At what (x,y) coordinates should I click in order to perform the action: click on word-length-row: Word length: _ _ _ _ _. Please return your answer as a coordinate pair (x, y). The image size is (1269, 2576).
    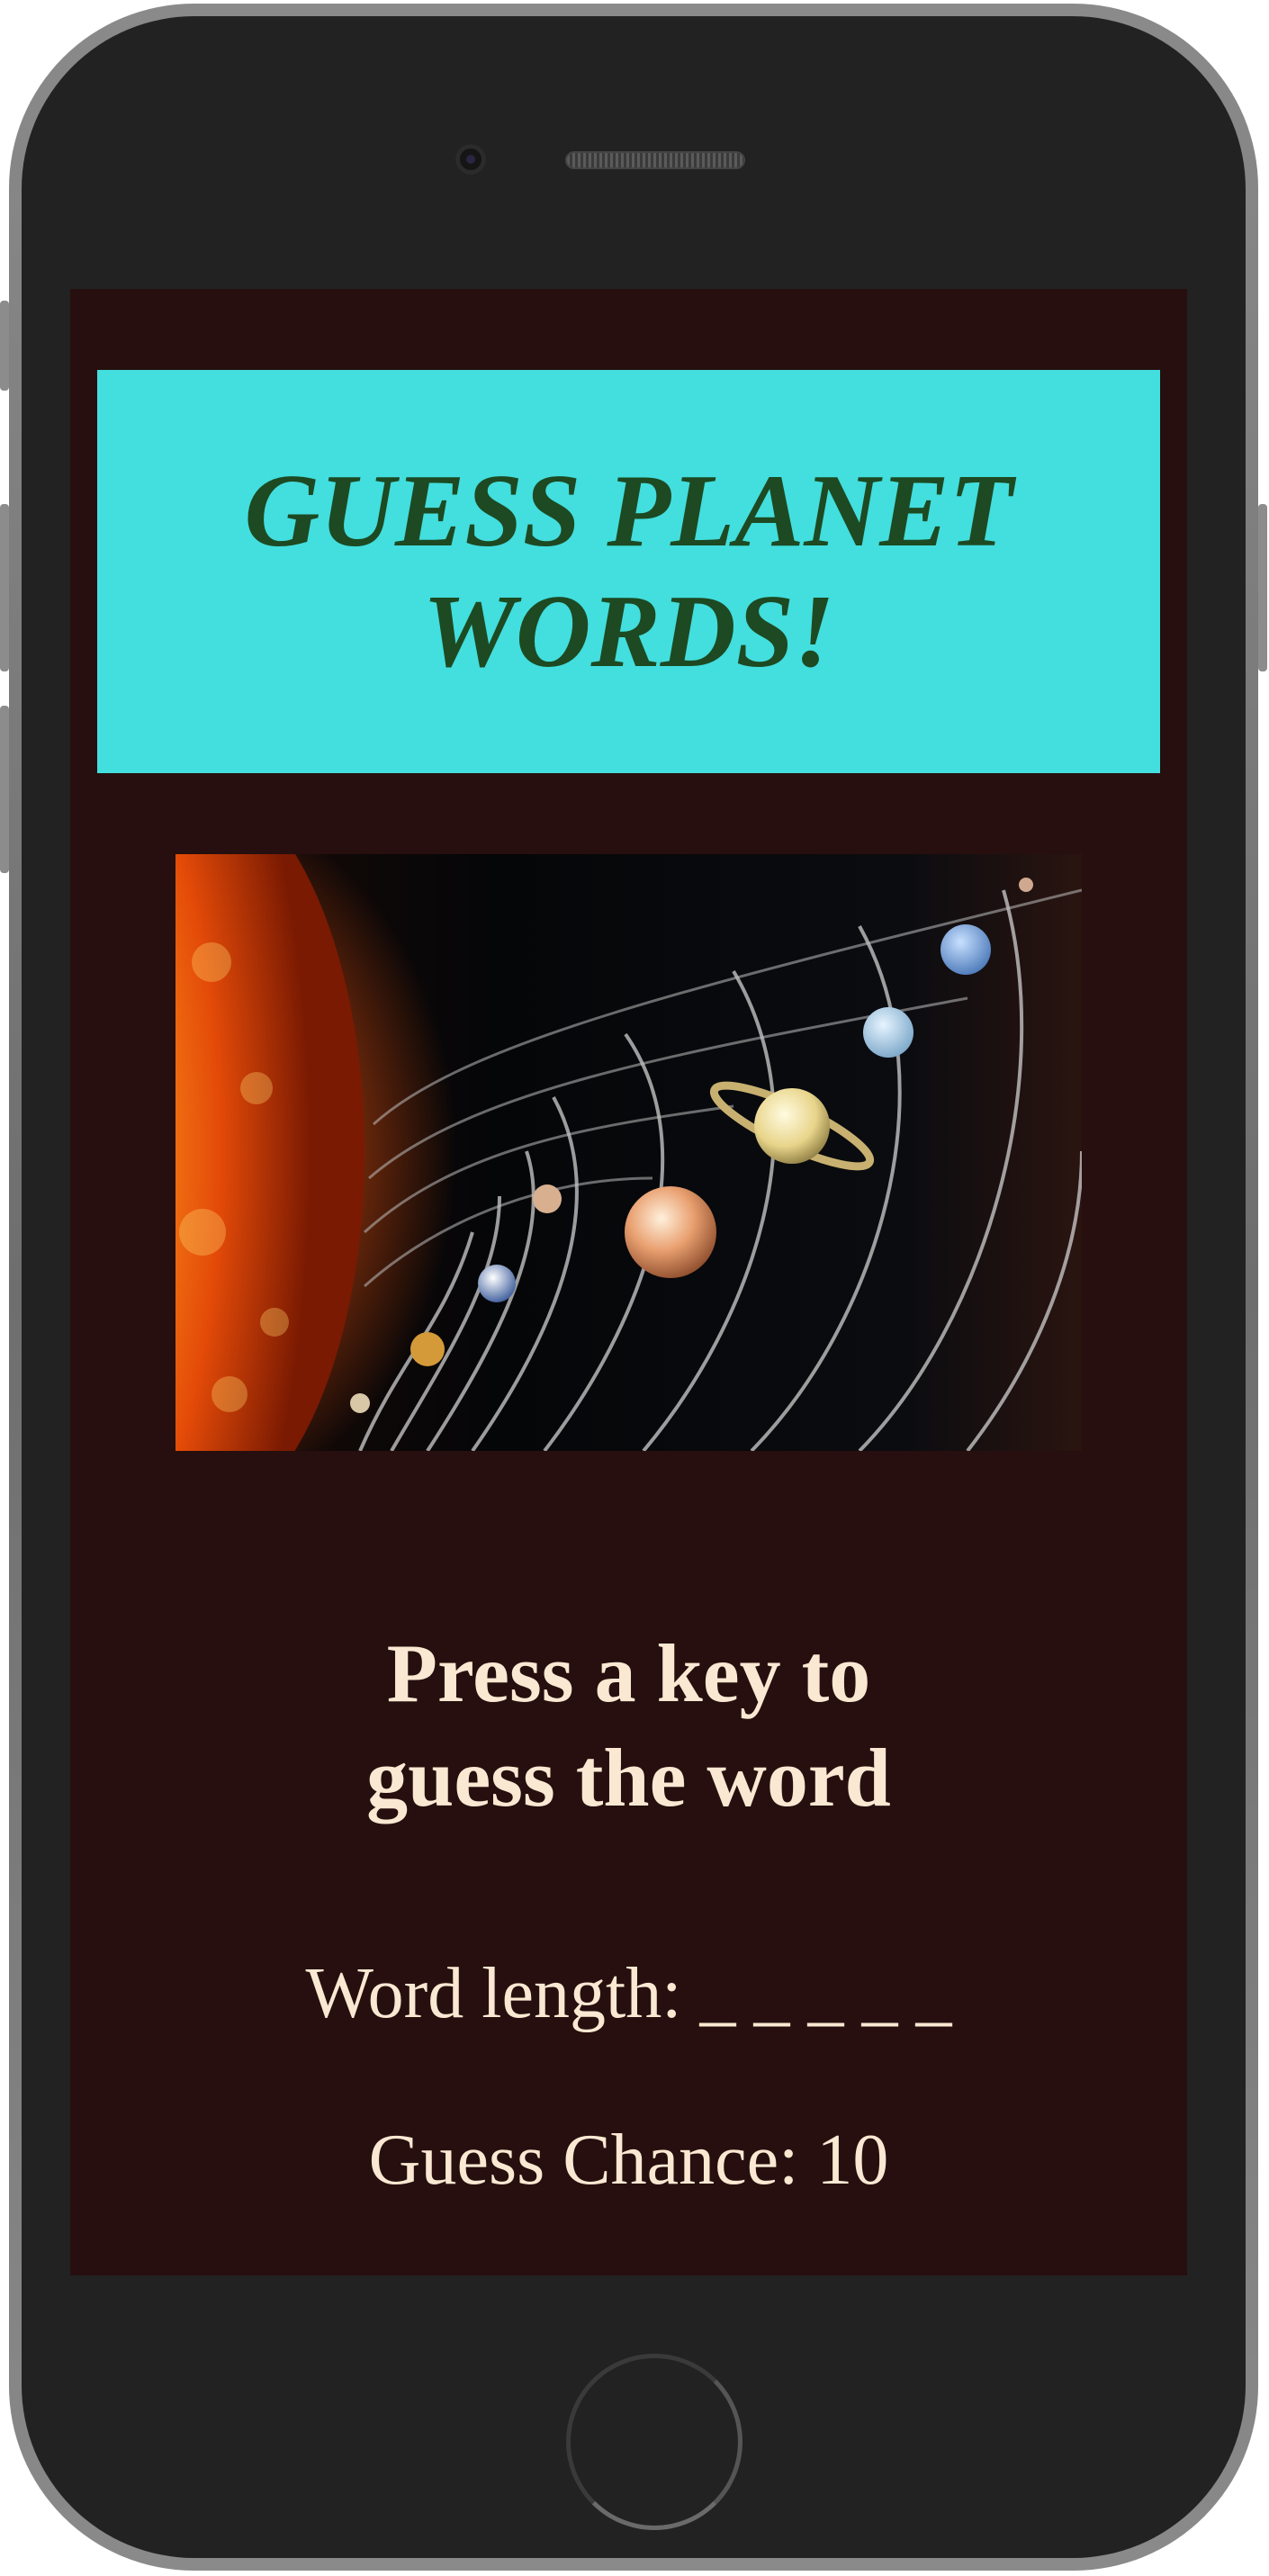
    Looking at the image, I should click on (628, 1993).